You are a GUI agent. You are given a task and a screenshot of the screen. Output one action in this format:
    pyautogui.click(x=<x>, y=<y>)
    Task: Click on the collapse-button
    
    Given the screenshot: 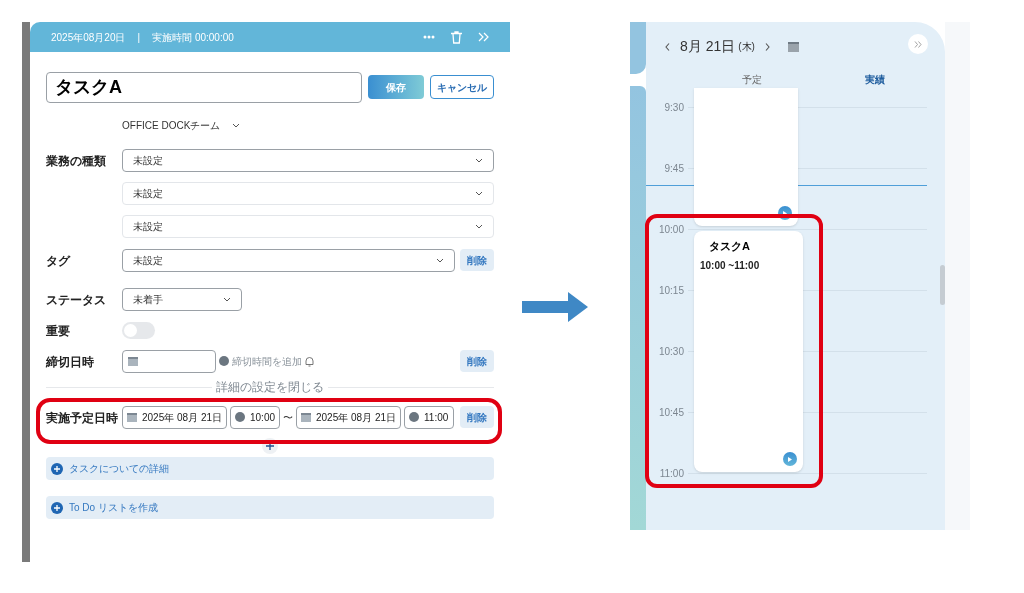 What is the action you would take?
    pyautogui.click(x=918, y=44)
    